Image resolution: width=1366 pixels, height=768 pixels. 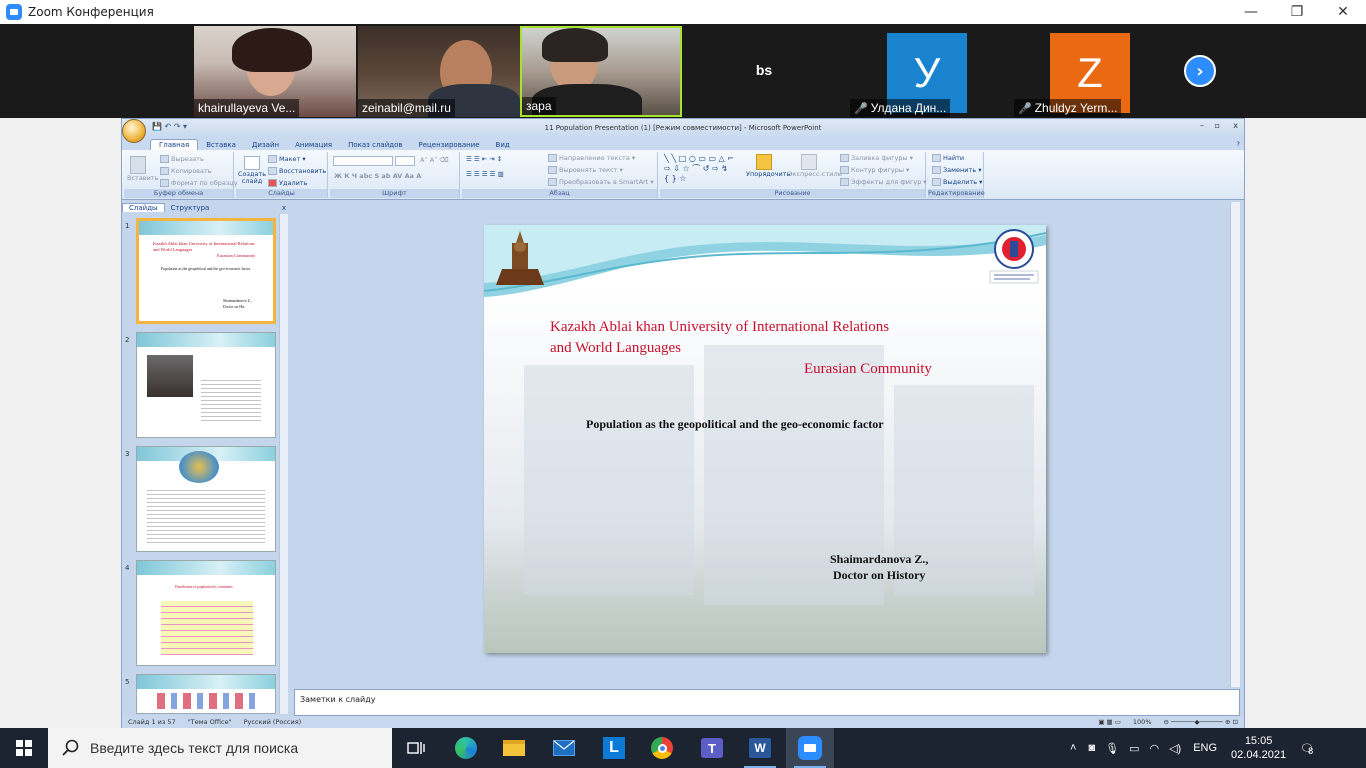 I want to click on delete-slide-button: Удалить, so click(x=287, y=183).